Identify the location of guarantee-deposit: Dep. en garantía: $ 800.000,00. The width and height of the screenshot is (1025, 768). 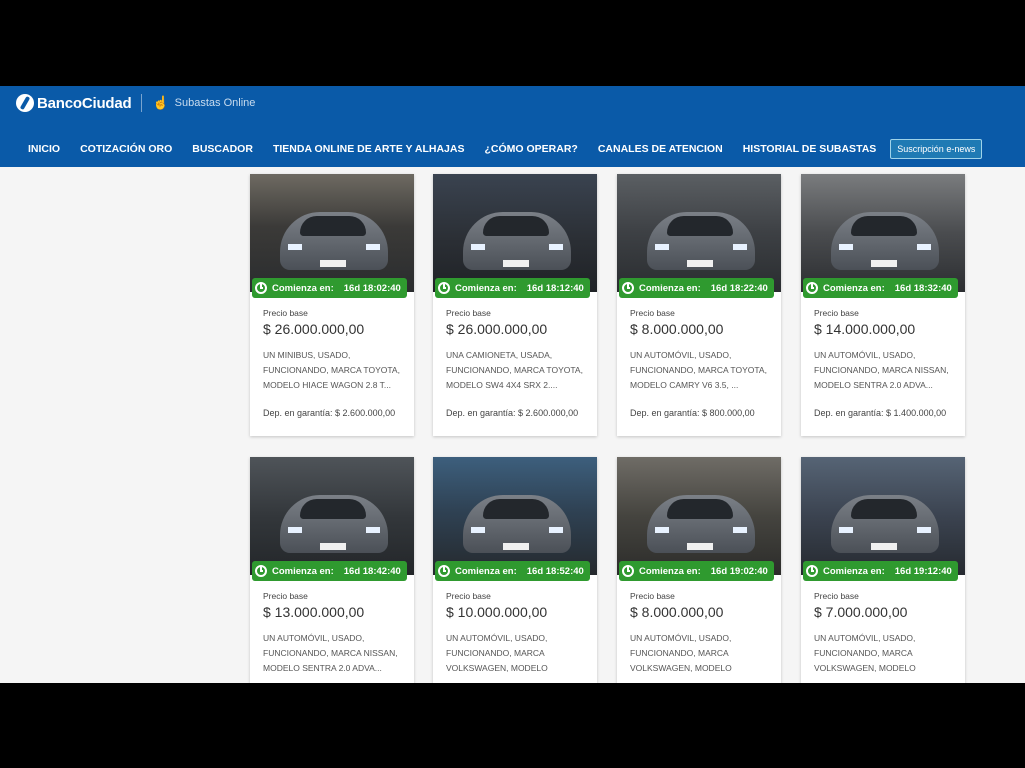
(692, 413).